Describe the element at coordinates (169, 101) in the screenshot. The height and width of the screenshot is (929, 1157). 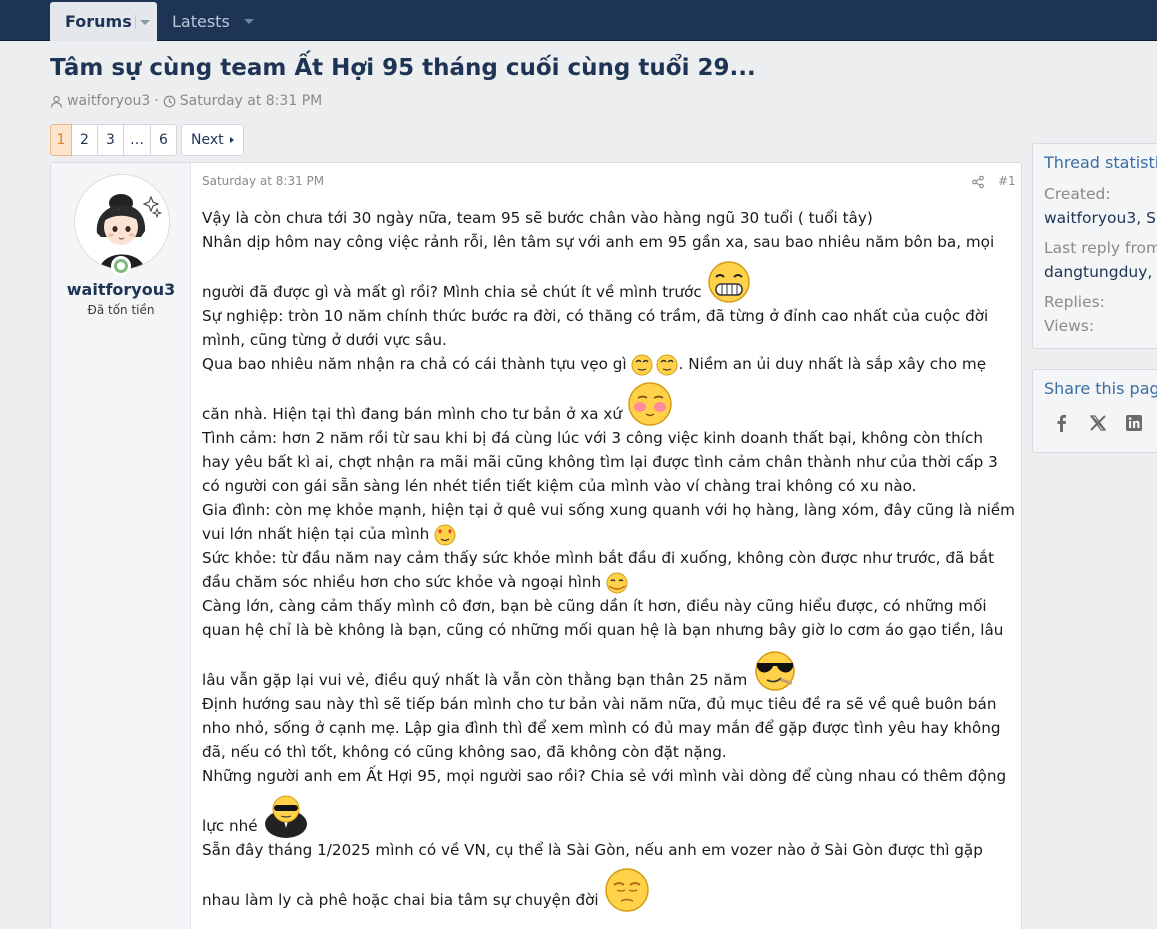
I see `clock-icon` at that location.